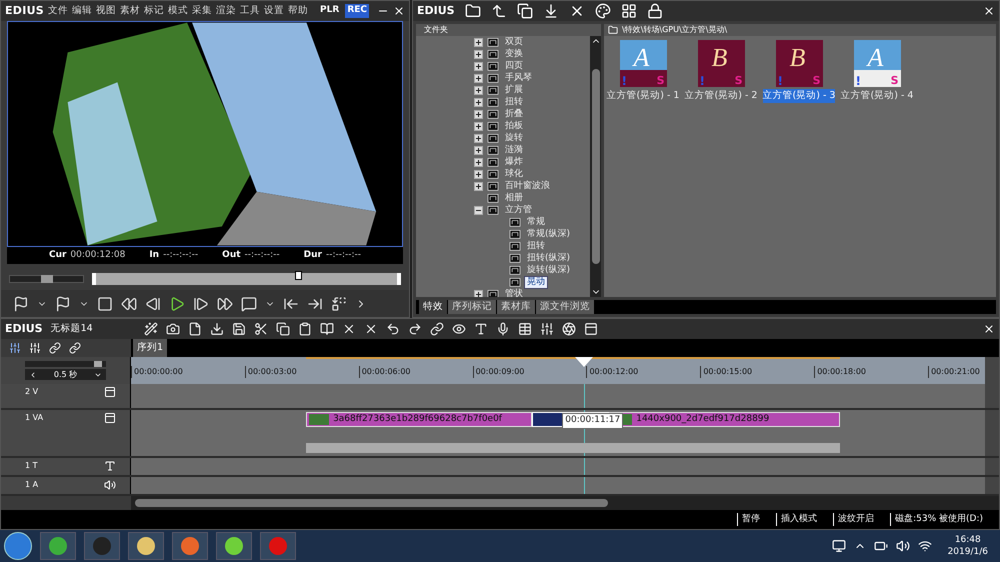 The image size is (1000, 562). I want to click on status-item: 插入模式, so click(797, 519).